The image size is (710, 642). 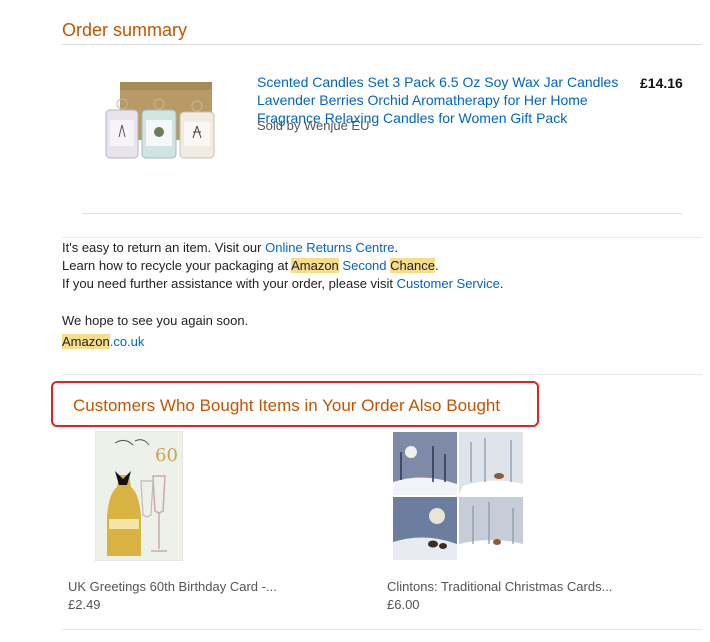 I want to click on recommended-item-price: £2.49, so click(x=84, y=604).